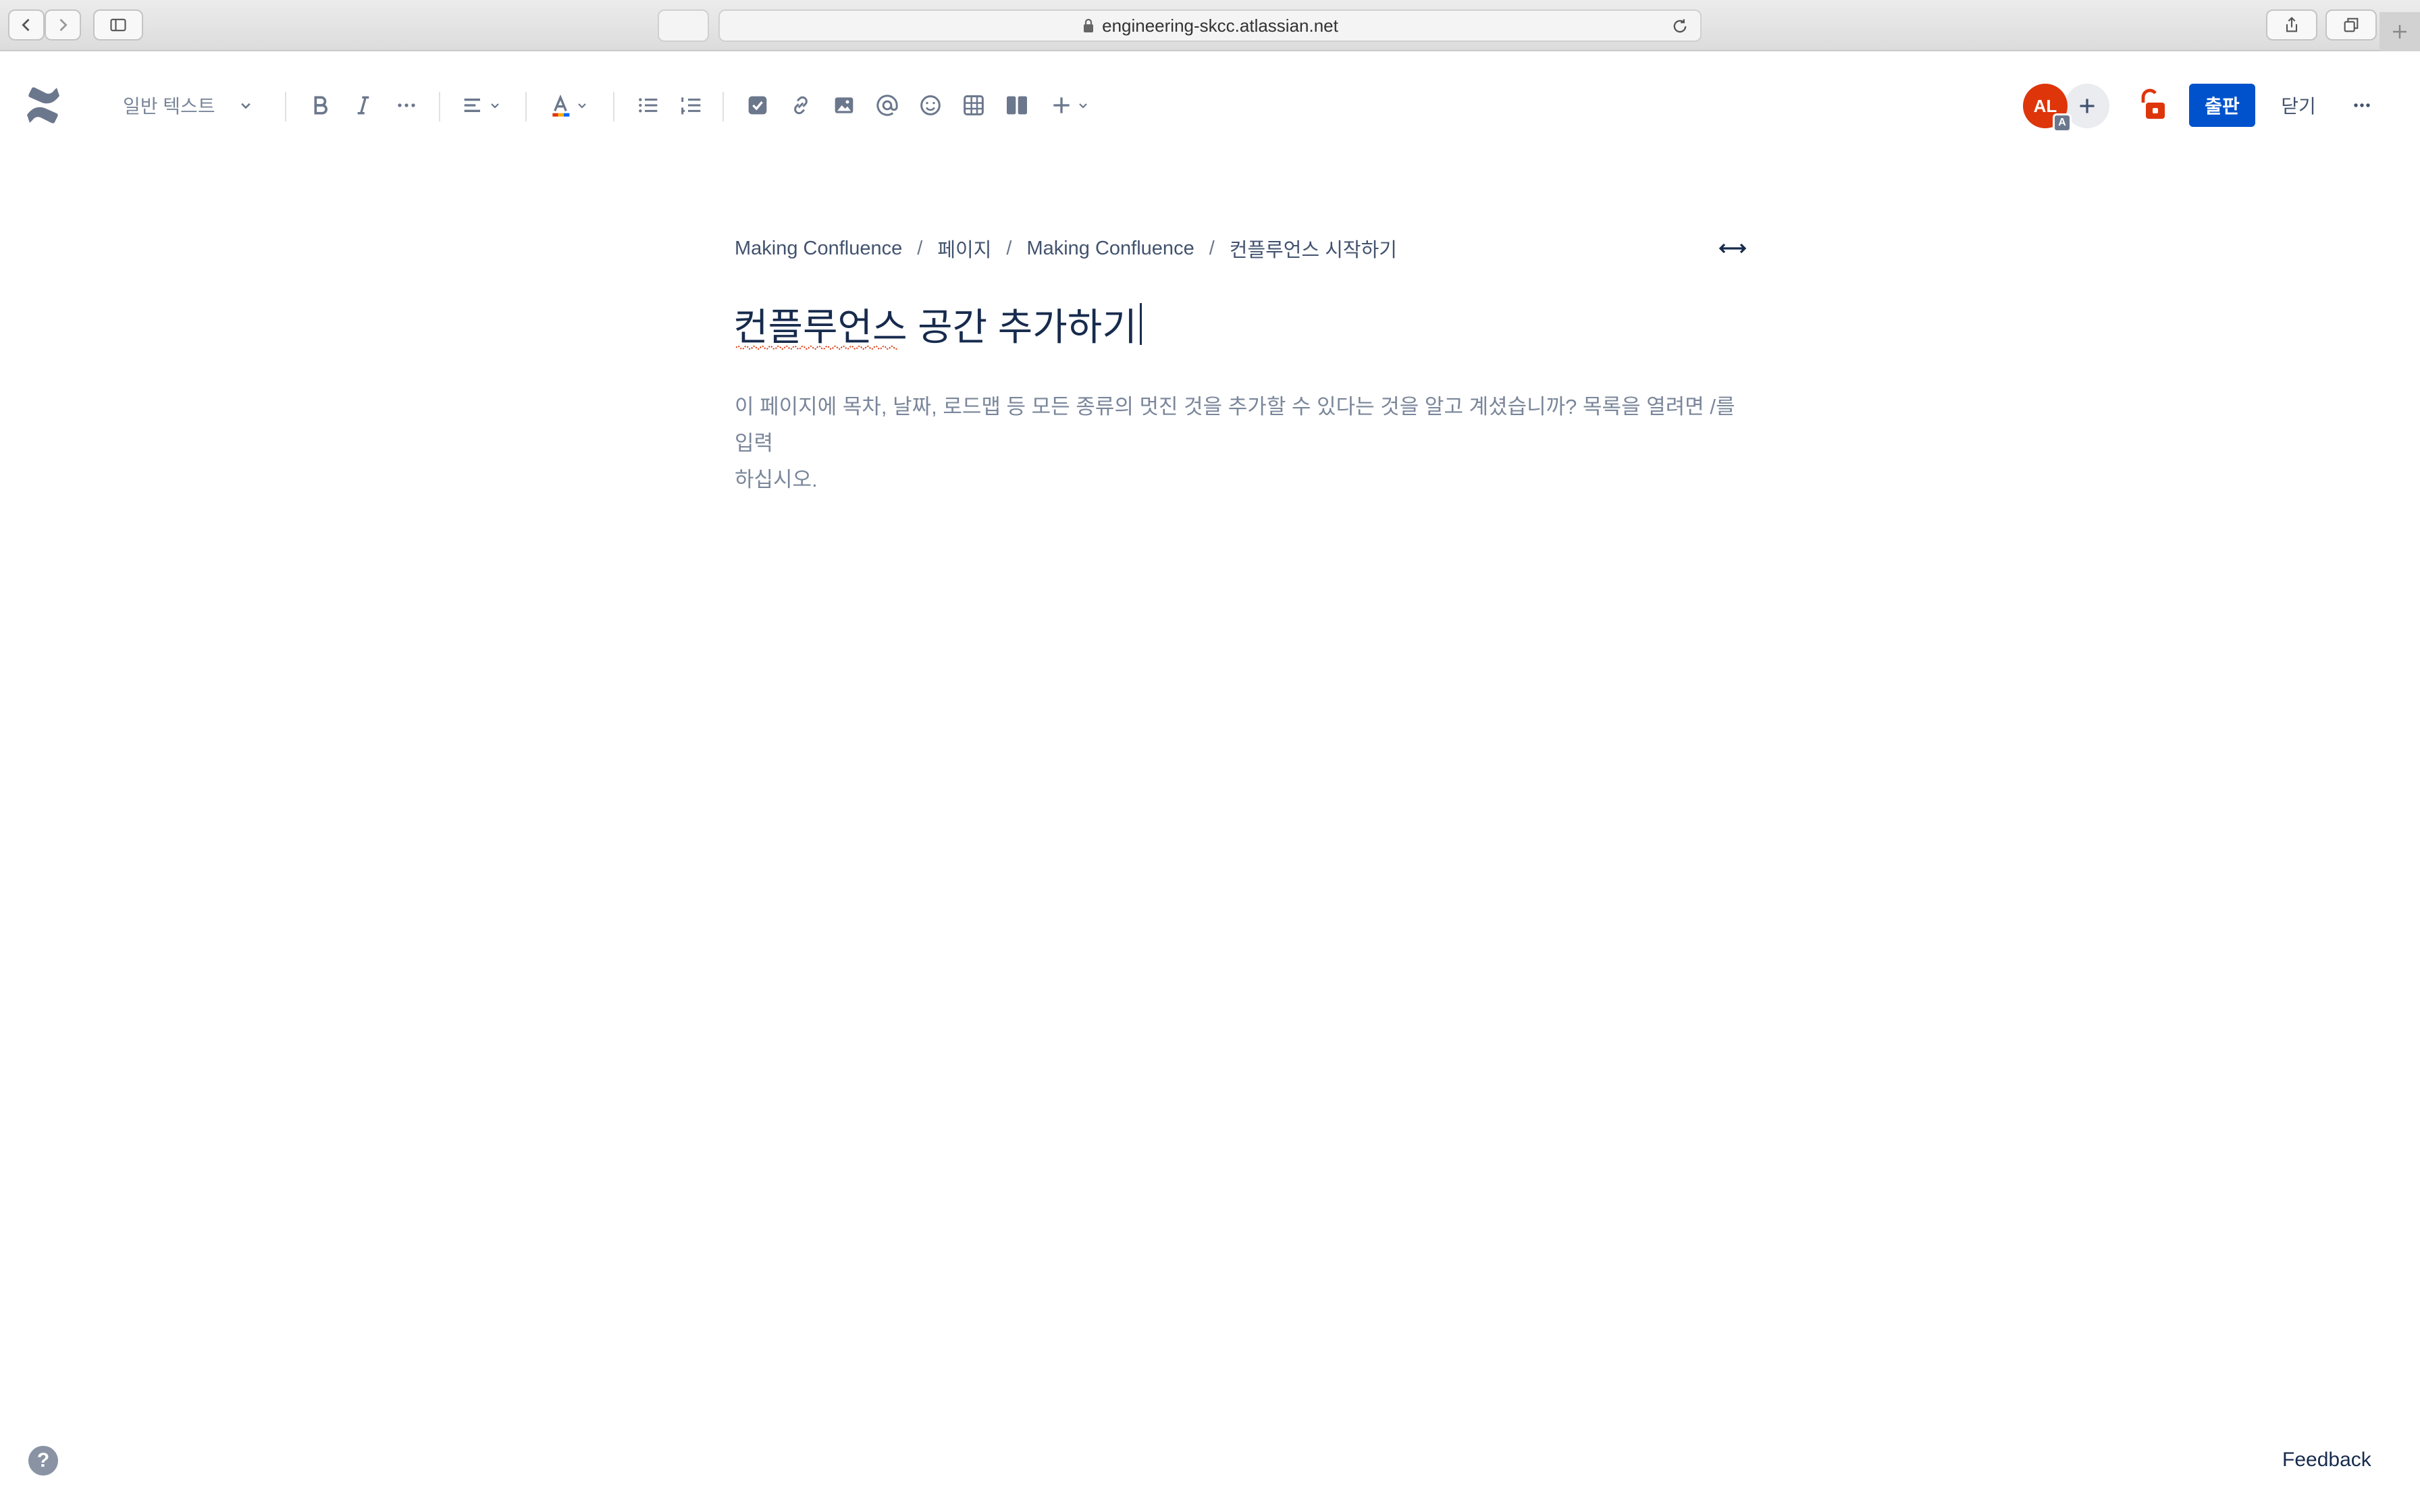  I want to click on align-left-icon, so click(472, 105).